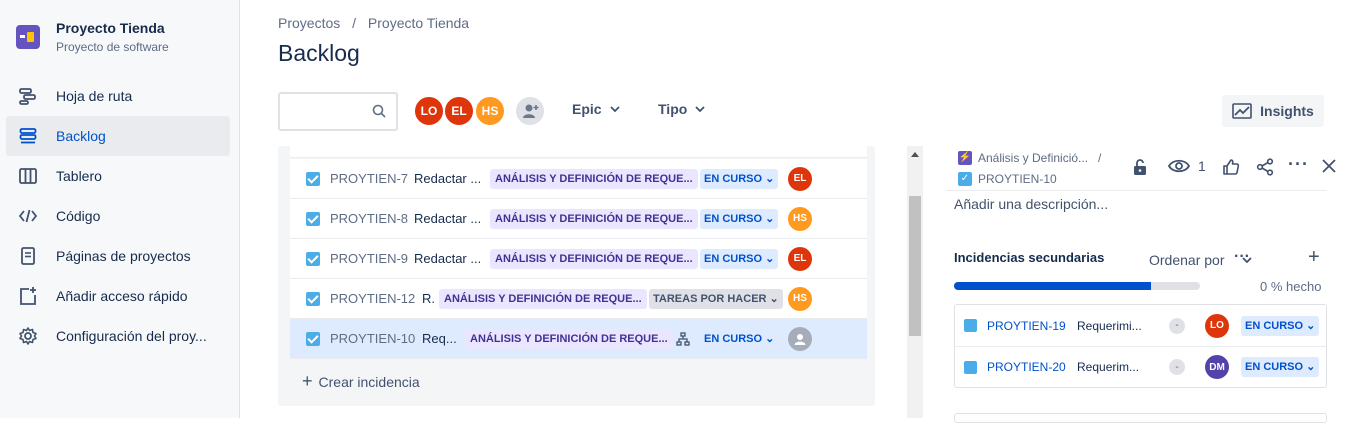 The height and width of the screenshot is (423, 1347). I want to click on more-options-icon: ···, so click(1298, 164).